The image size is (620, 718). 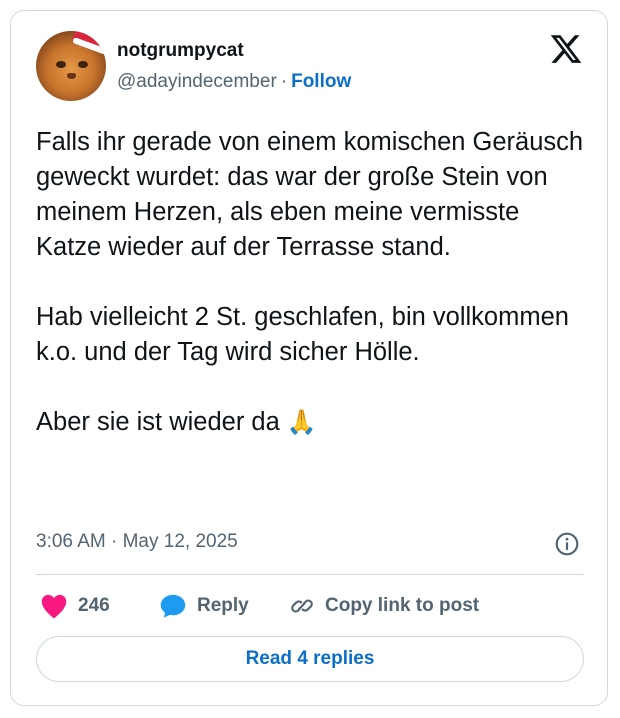 I want to click on copy-link-button: Copy link to post, so click(x=384, y=606).